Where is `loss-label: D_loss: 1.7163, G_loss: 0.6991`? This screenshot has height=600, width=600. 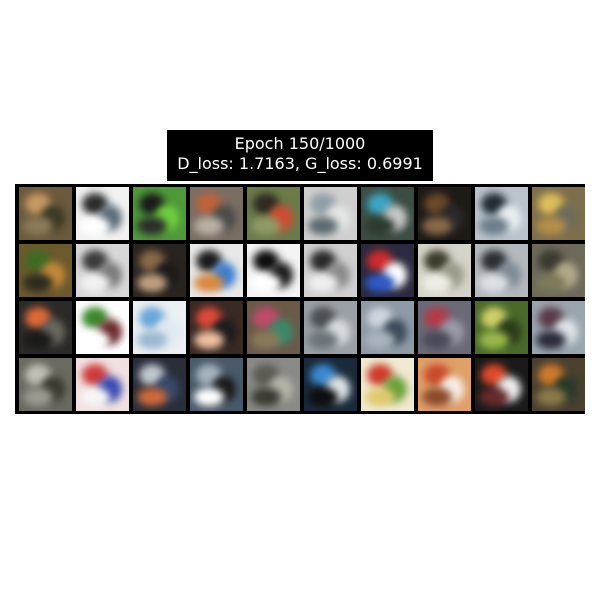
loss-label: D_loss: 1.7163, G_loss: 0.6991 is located at coordinates (300, 163).